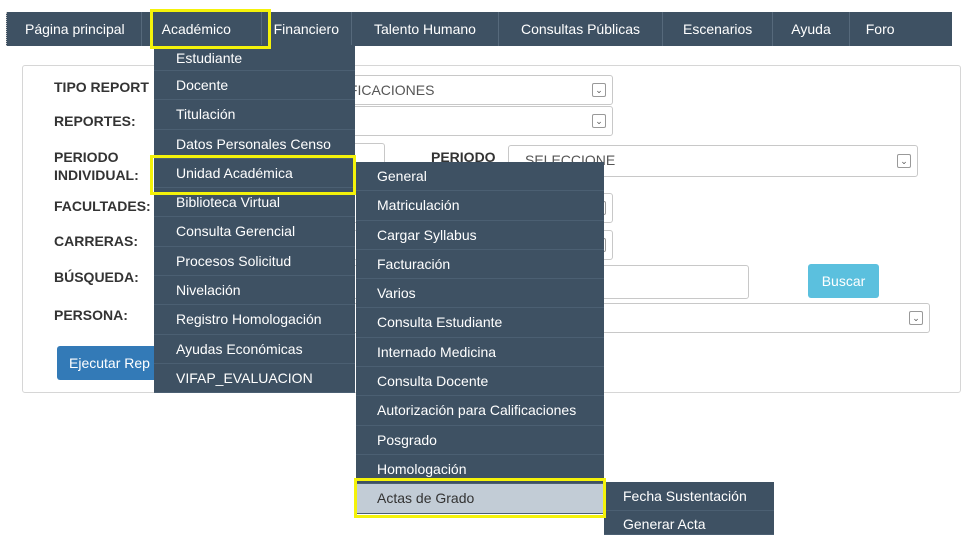 The width and height of the screenshot is (966, 535). What do you see at coordinates (96, 277) in the screenshot?
I see `busqueda-label: BÚSQUEDA:` at bounding box center [96, 277].